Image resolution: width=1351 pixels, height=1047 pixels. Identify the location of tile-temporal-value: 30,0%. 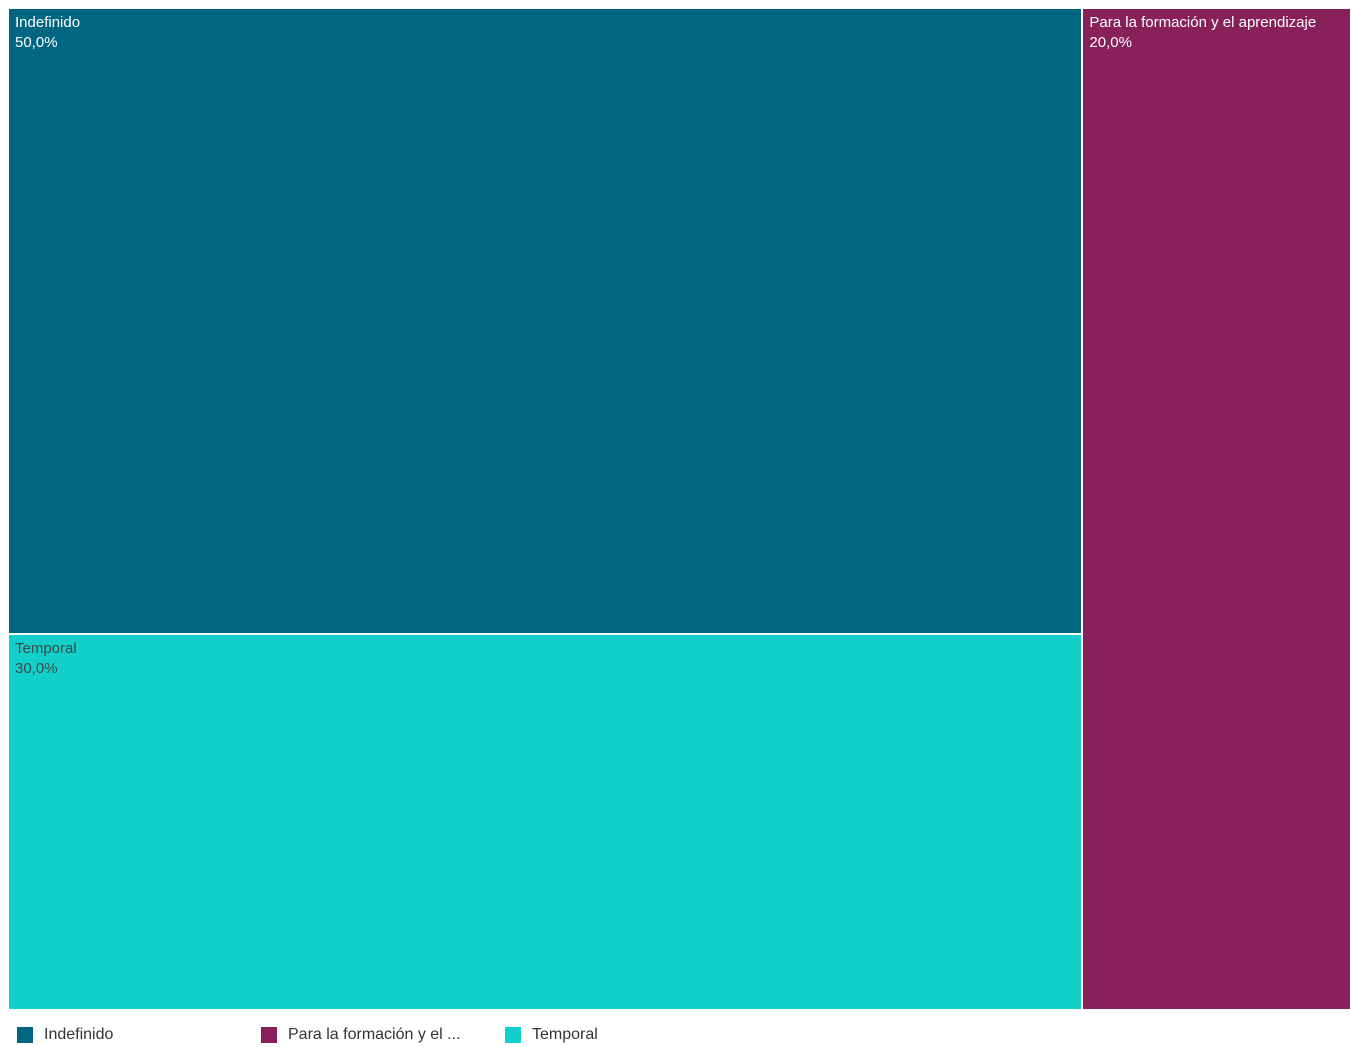
(36, 669).